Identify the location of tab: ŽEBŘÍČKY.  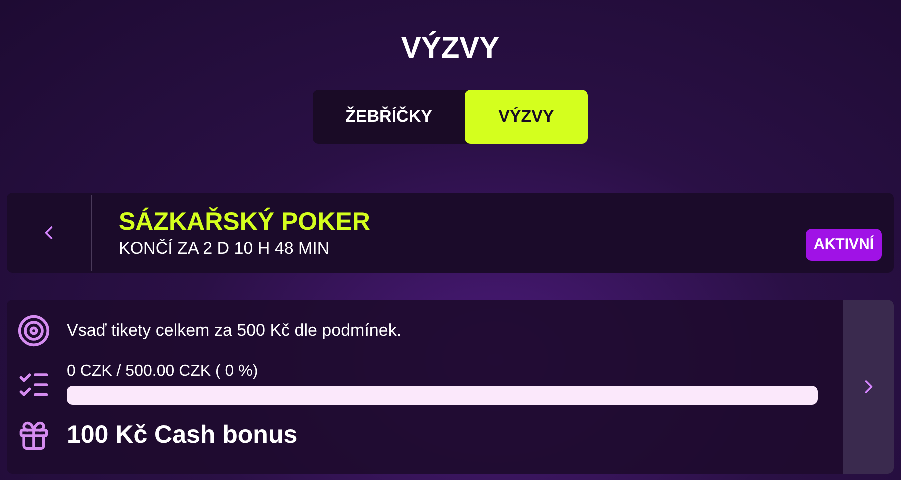
(389, 117).